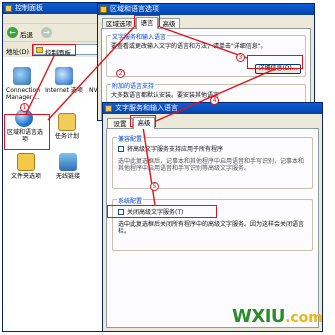  I want to click on text-services-dialog-icon, so click(108, 108).